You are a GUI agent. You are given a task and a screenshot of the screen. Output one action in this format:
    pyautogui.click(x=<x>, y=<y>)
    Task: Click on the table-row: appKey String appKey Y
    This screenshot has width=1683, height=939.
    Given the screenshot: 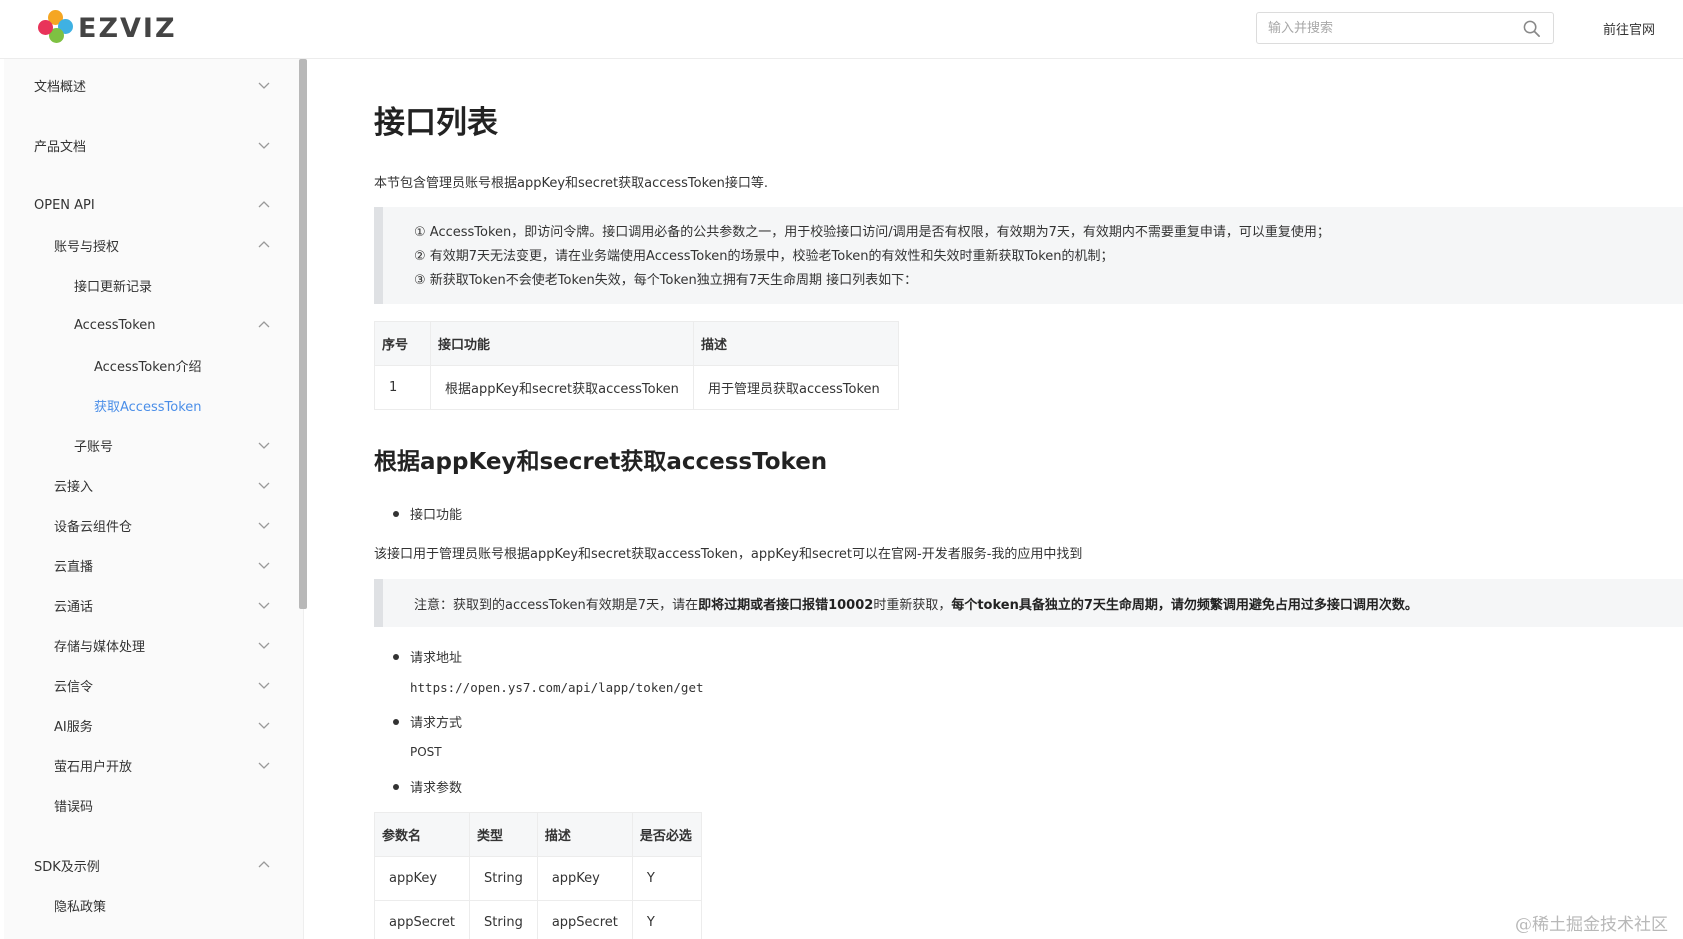 What is the action you would take?
    pyautogui.click(x=537, y=878)
    